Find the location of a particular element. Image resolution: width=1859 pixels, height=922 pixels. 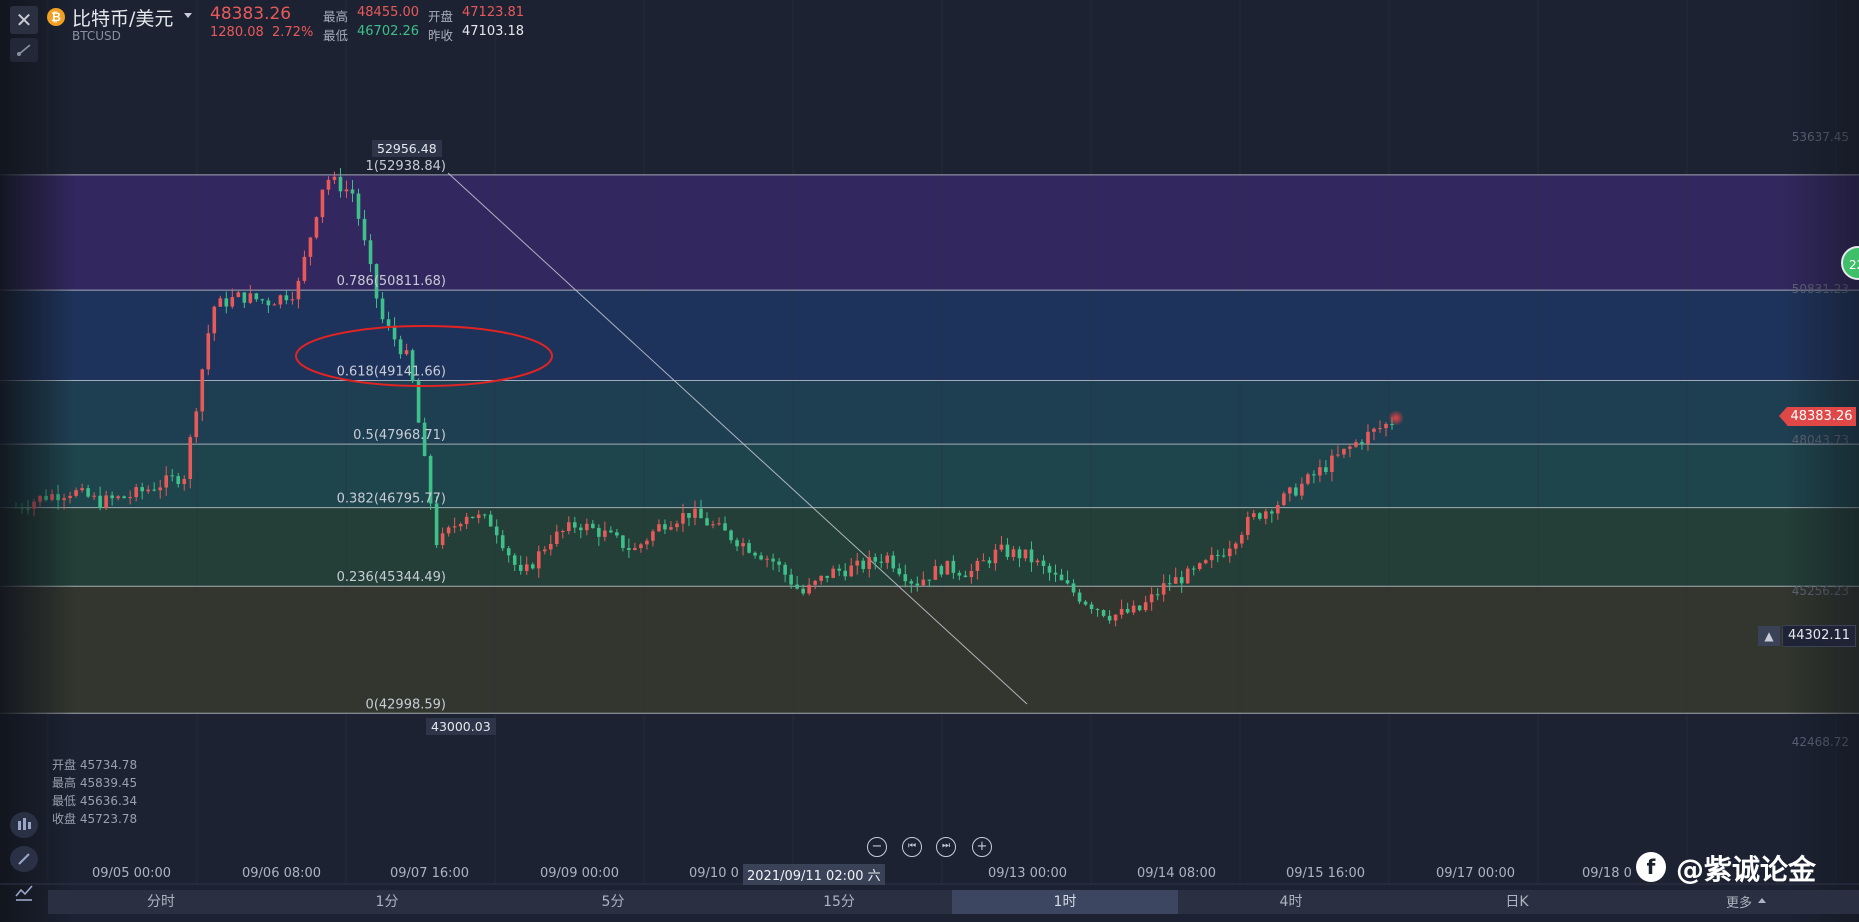

instrument-title: 比特币/美元 is located at coordinates (122, 17).